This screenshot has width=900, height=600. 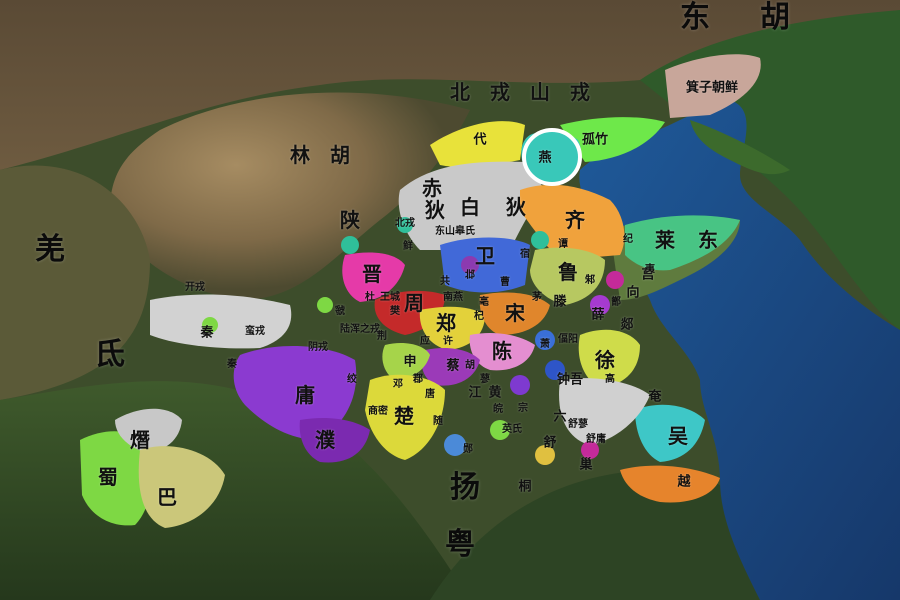 I want to click on label-su: 宿, so click(x=525, y=254).